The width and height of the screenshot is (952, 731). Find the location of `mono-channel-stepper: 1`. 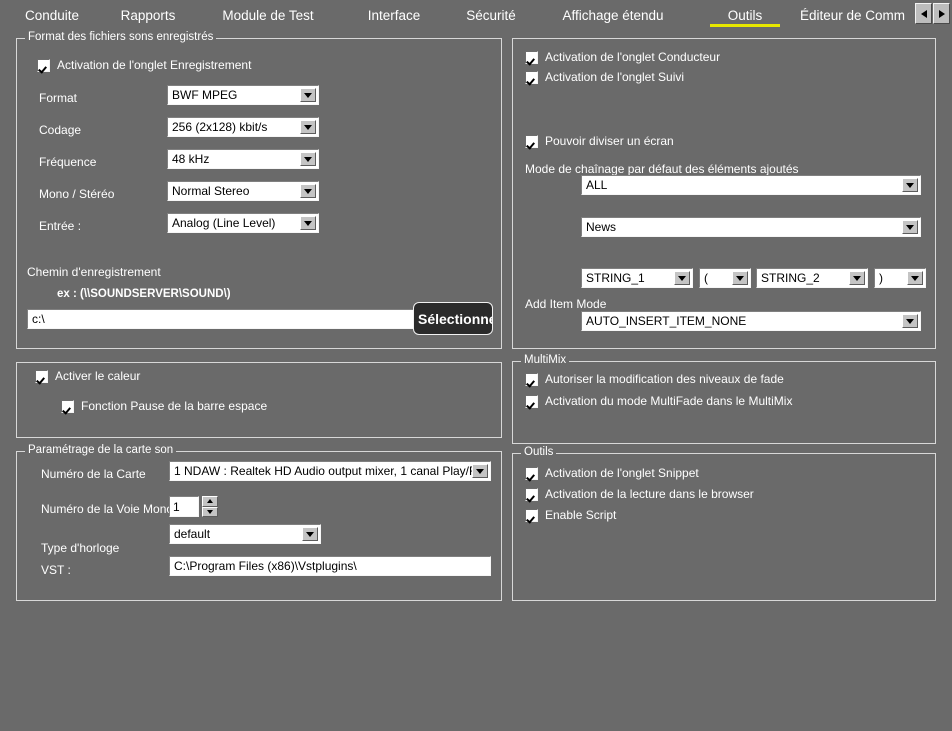

mono-channel-stepper: 1 is located at coordinates (193, 506).